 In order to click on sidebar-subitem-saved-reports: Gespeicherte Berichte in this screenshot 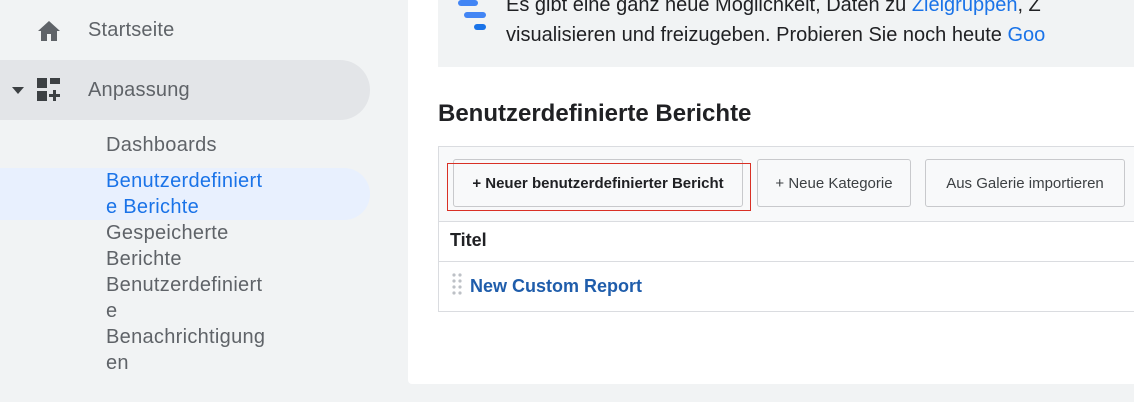, I will do `click(201, 246)`.